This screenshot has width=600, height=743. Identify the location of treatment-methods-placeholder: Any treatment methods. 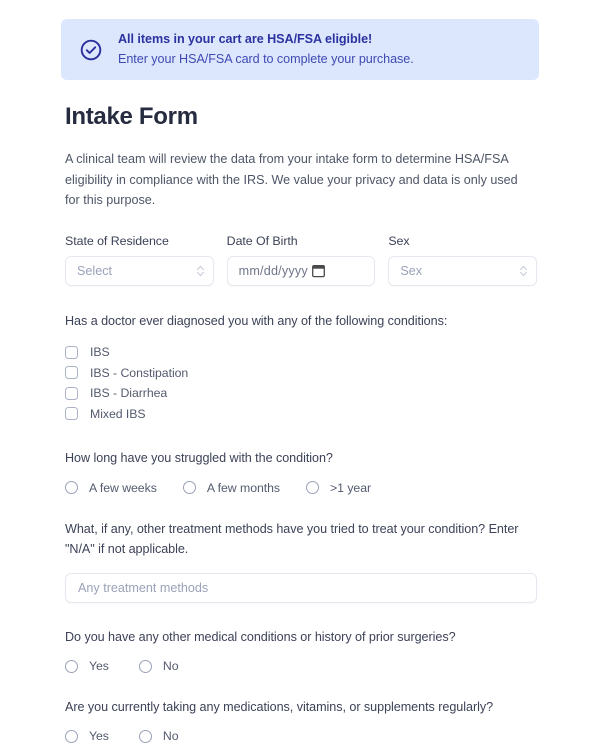
(143, 588).